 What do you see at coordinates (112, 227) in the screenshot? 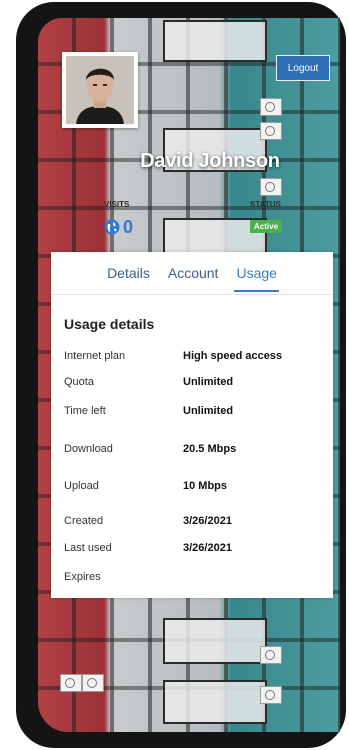
I see `globe-icon` at bounding box center [112, 227].